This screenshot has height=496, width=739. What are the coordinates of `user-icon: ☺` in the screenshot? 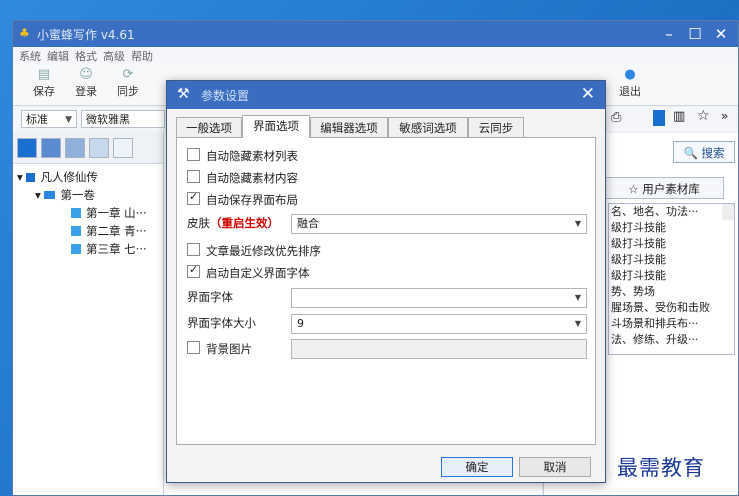 It's located at (86, 74).